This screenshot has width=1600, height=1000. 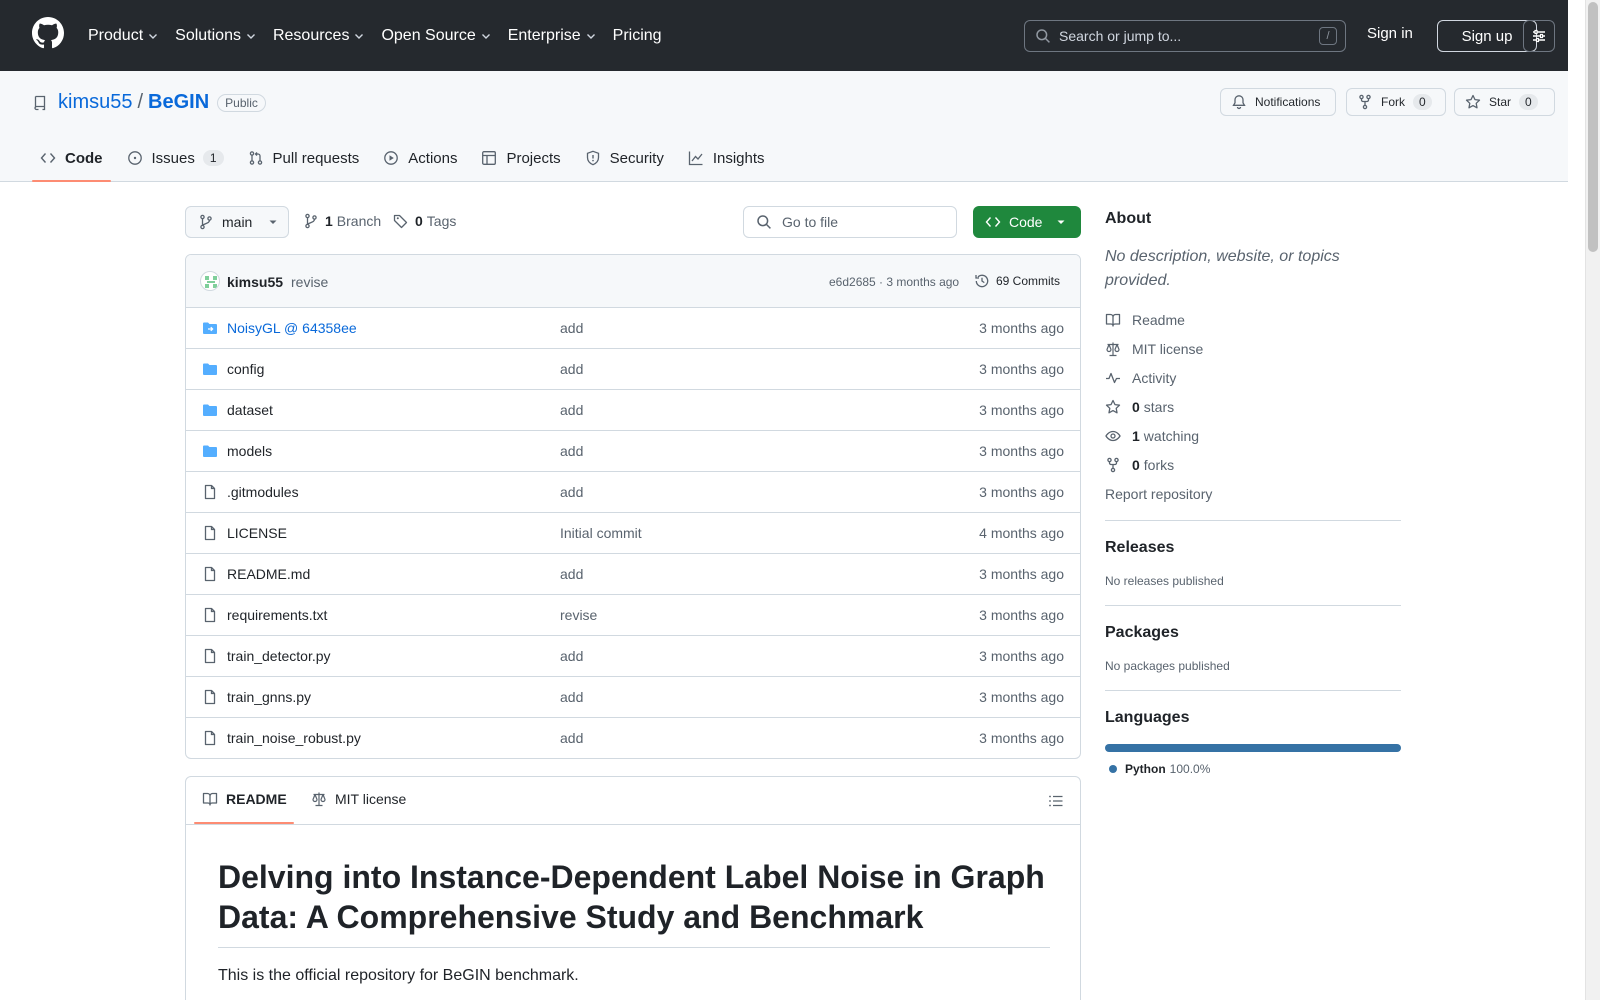 What do you see at coordinates (1253, 548) in the screenshot?
I see `releases-heading: Releases` at bounding box center [1253, 548].